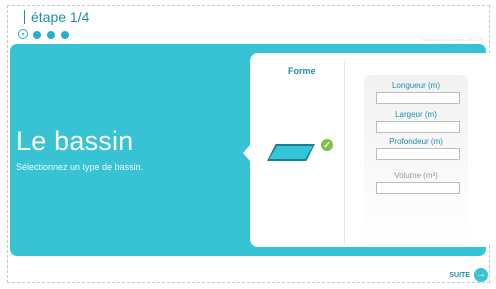  What do you see at coordinates (56, 17) in the screenshot?
I see `step-title: étape 1/4` at bounding box center [56, 17].